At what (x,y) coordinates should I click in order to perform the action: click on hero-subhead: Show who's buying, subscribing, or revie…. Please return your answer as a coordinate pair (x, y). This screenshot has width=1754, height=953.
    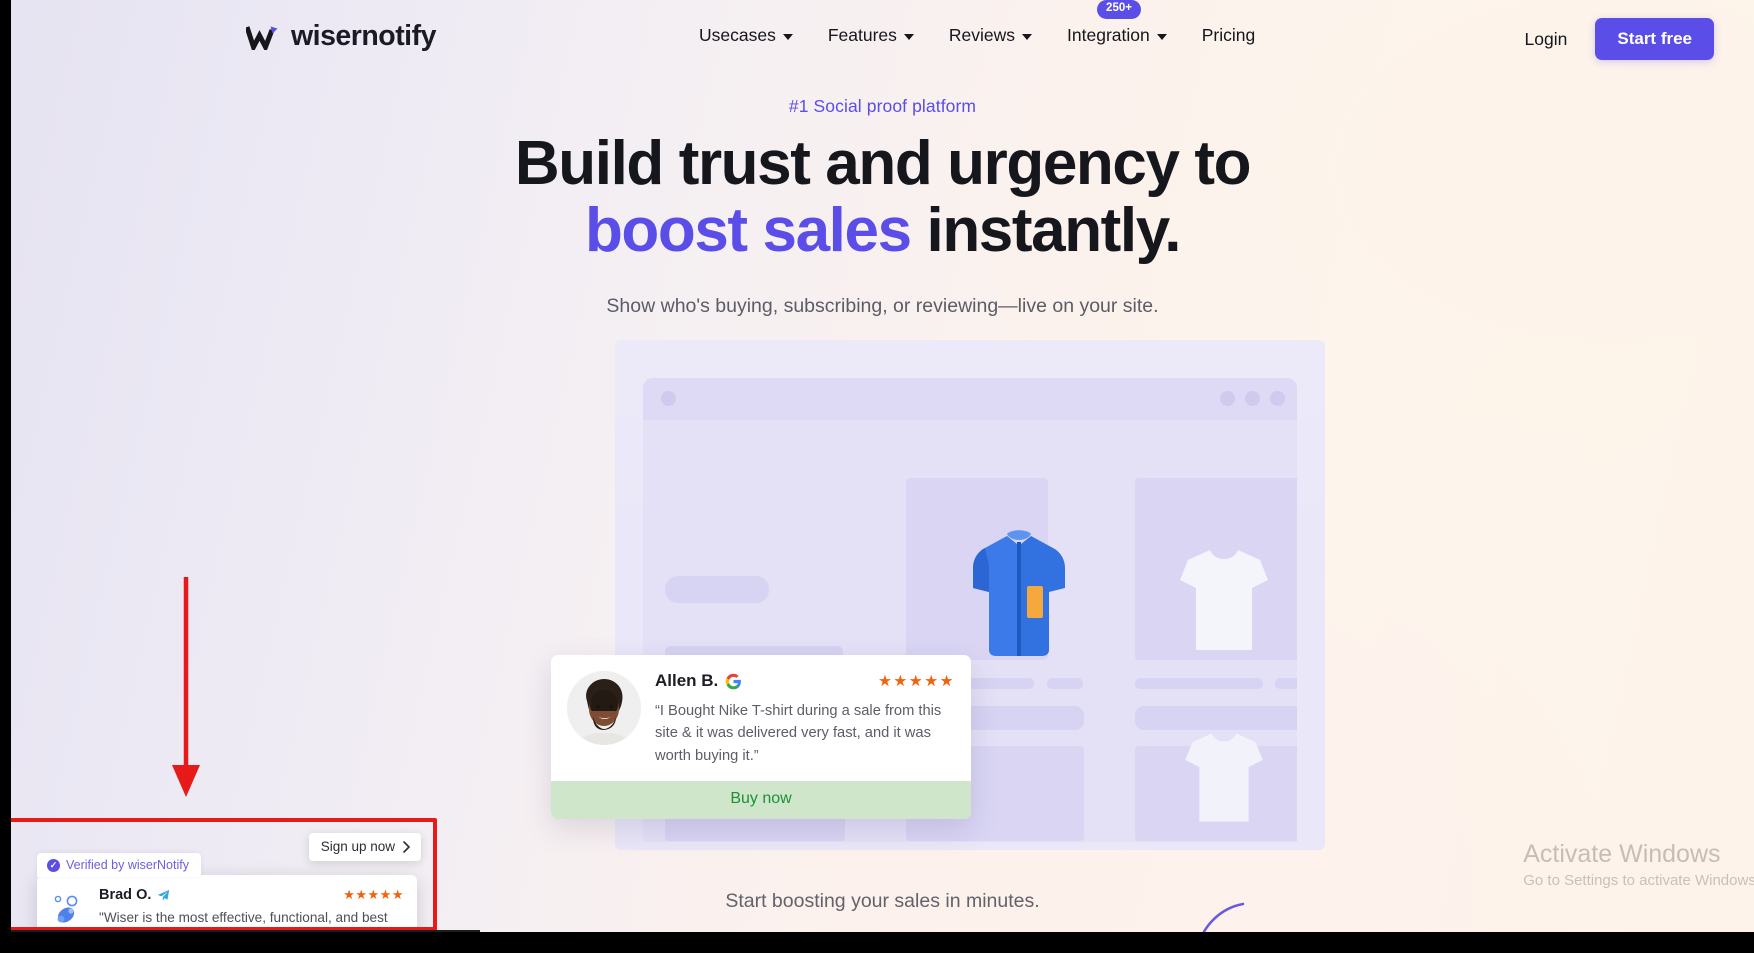
    Looking at the image, I should click on (882, 305).